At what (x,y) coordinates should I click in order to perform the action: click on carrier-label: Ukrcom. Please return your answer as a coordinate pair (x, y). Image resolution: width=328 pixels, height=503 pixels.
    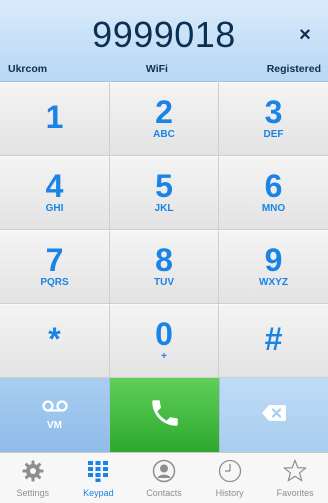
    Looking at the image, I should click on (28, 69).